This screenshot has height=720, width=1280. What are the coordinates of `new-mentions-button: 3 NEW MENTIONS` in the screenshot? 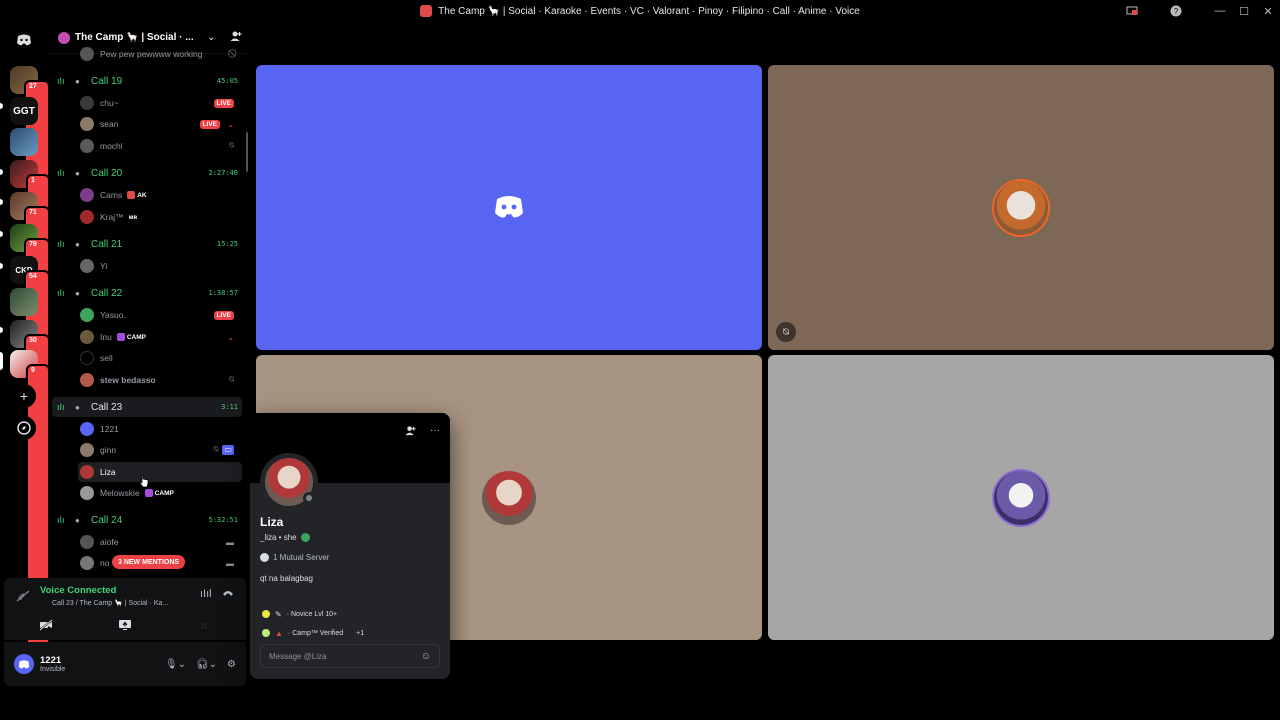 It's located at (149, 562).